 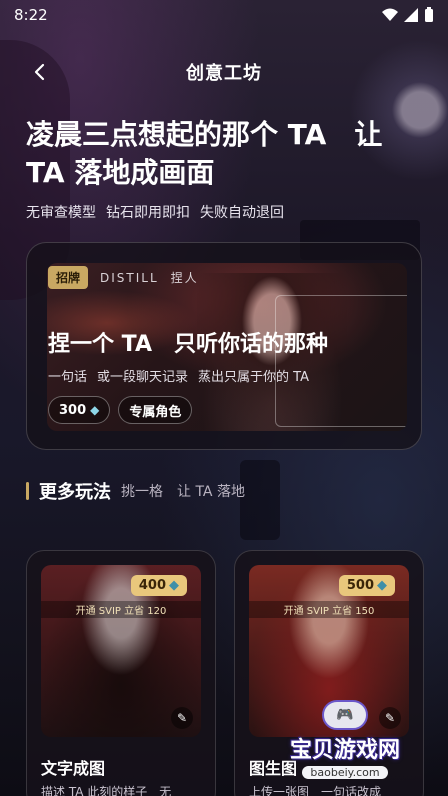 I want to click on exclusive-character-chip: 专属角色, so click(x=155, y=410).